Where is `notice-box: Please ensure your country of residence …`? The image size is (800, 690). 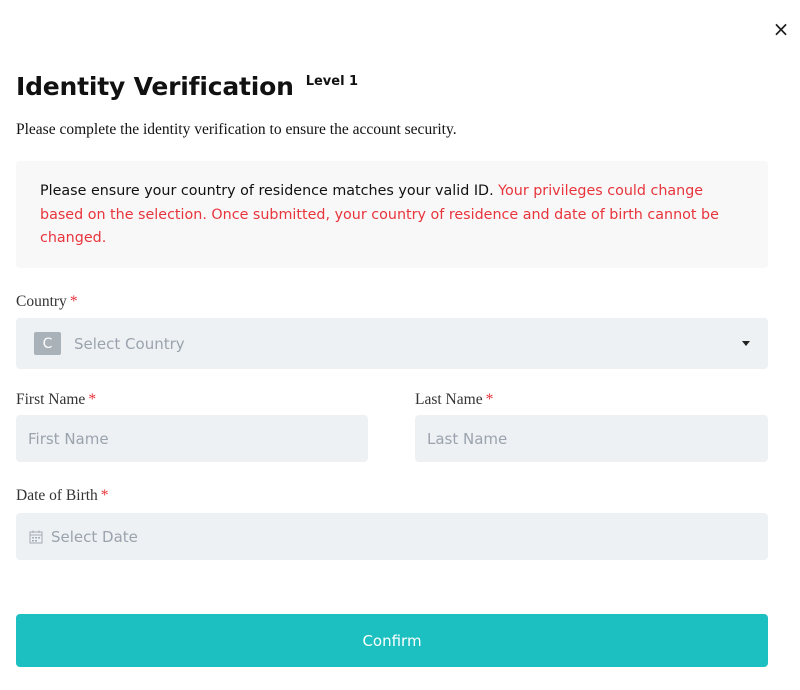
notice-box: Please ensure your country of residence … is located at coordinates (392, 214).